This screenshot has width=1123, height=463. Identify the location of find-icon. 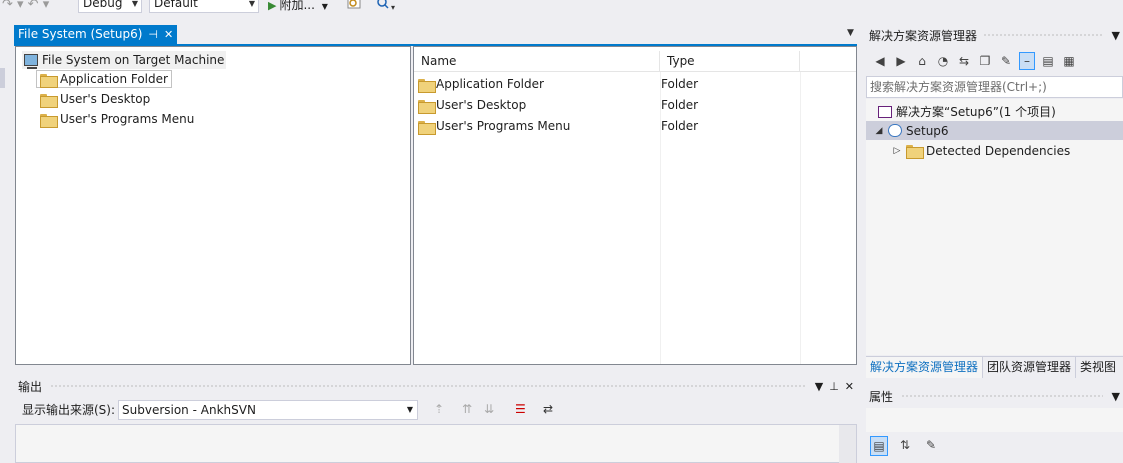
(354, 5).